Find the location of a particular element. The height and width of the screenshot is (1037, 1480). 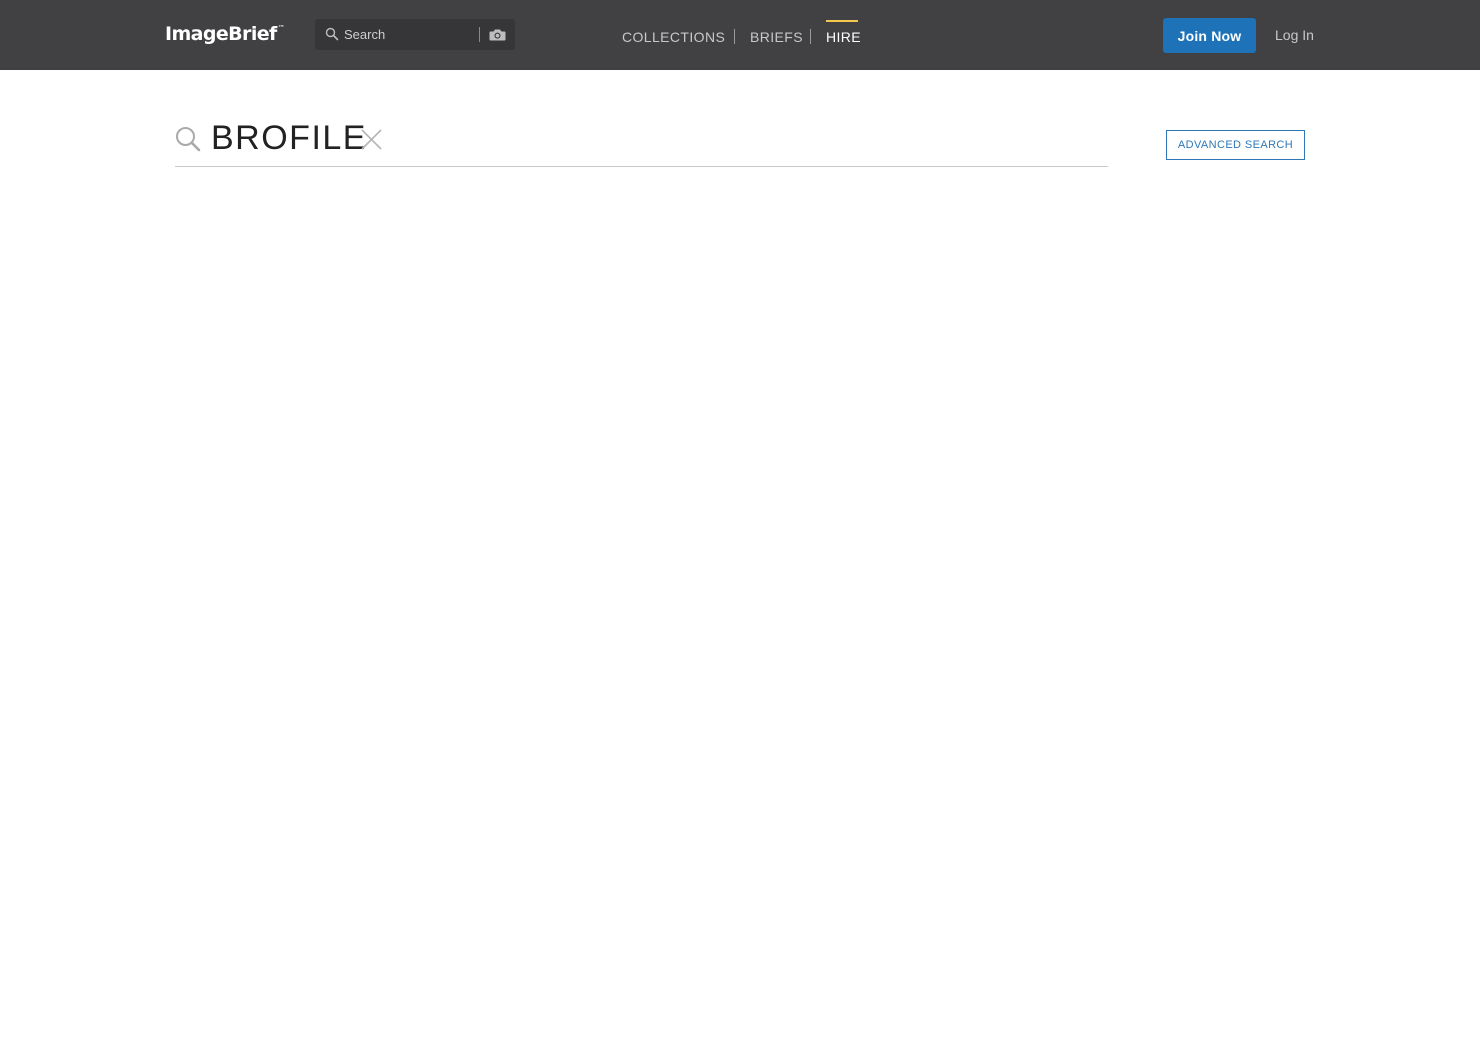

nav-item-collections: COLLECTIONS is located at coordinates (673, 37).